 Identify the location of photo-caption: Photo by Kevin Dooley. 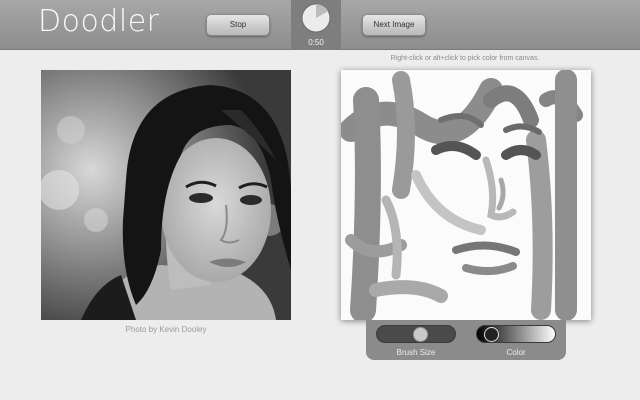
(166, 329).